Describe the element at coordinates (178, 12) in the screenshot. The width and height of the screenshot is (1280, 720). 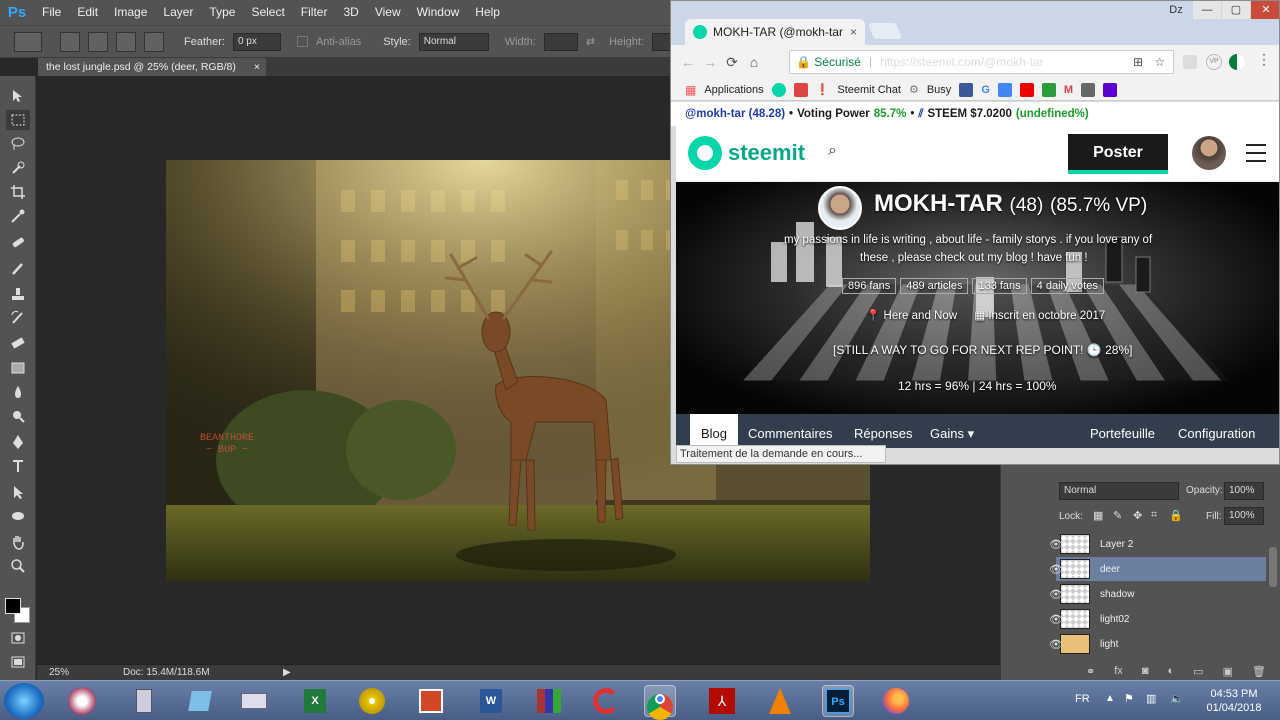
I see `menu-layer: Layer` at that location.